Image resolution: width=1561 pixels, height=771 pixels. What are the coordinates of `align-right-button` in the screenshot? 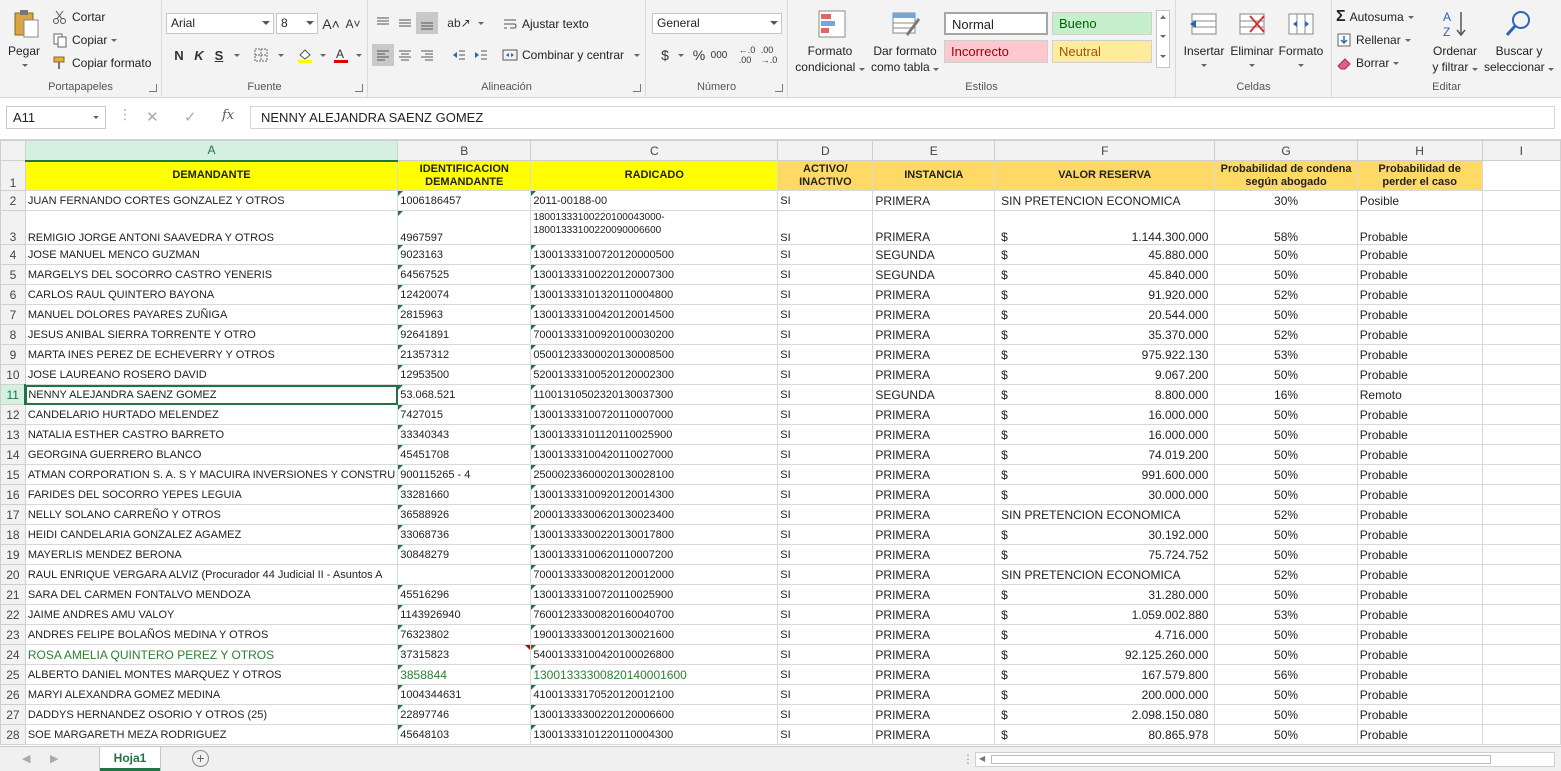 It's located at (427, 55).